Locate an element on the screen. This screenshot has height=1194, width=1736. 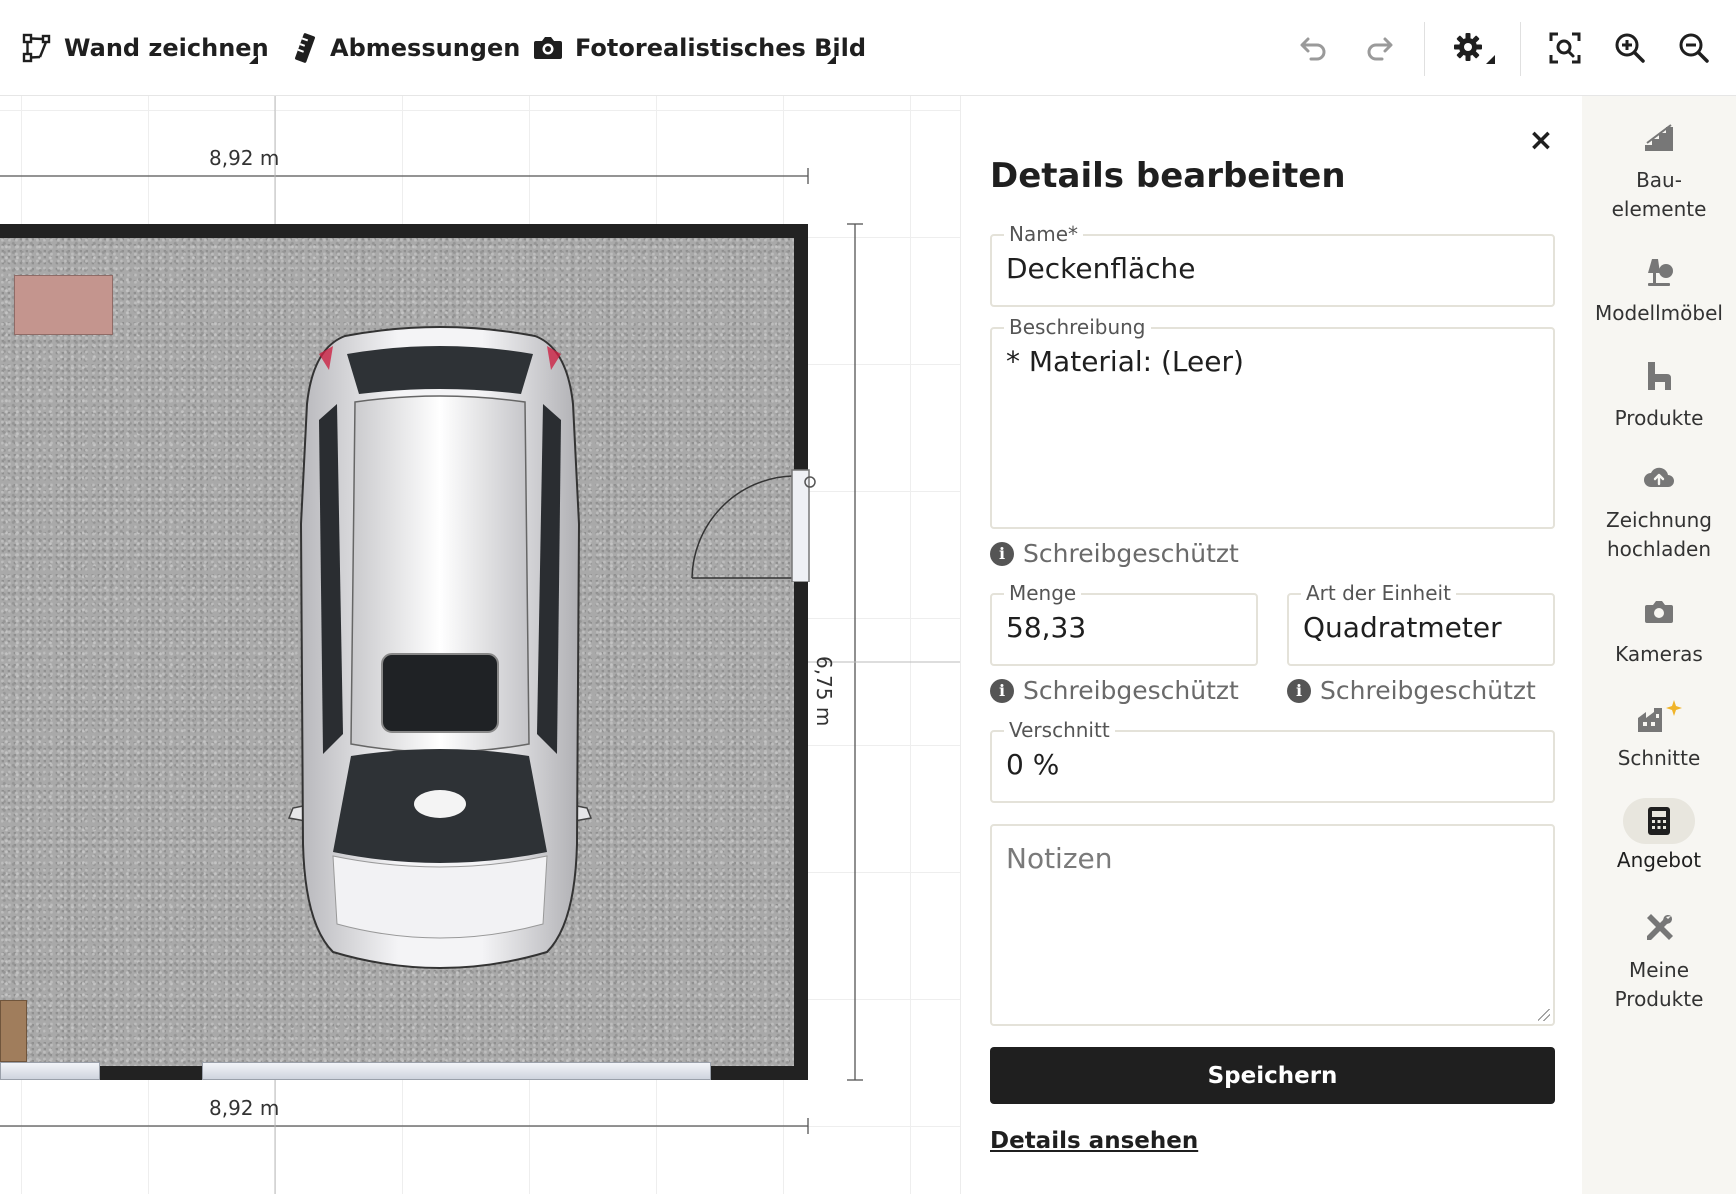
photo-image-button: Fotorealistisches Bild is located at coordinates (699, 48).